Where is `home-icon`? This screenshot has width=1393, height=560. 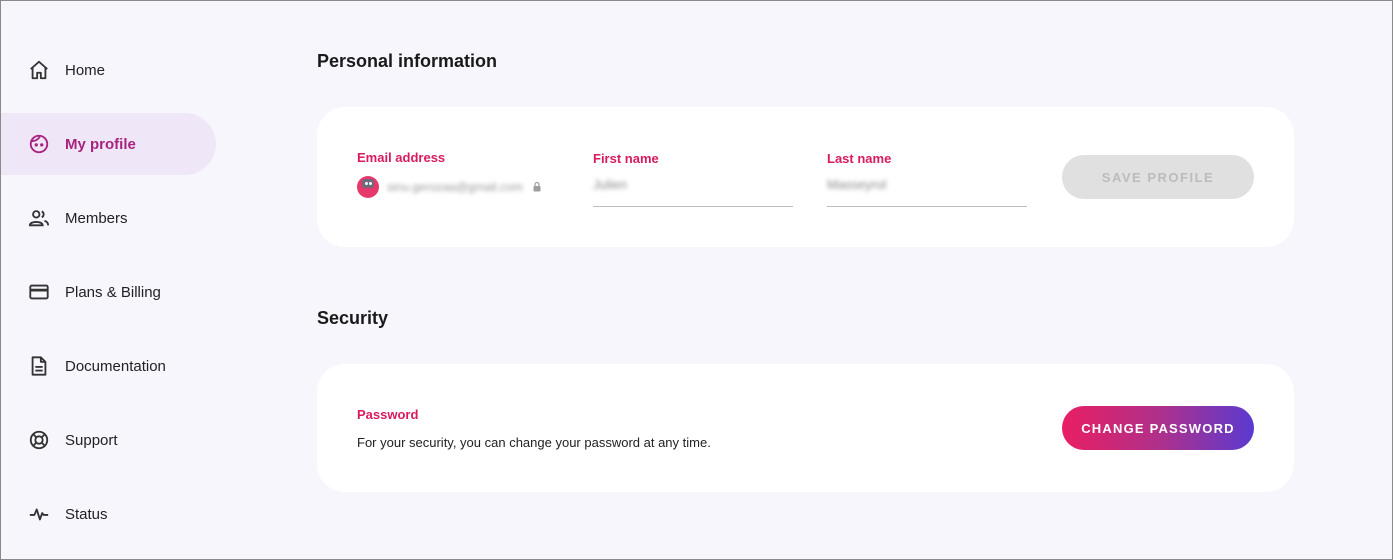
home-icon is located at coordinates (39, 70).